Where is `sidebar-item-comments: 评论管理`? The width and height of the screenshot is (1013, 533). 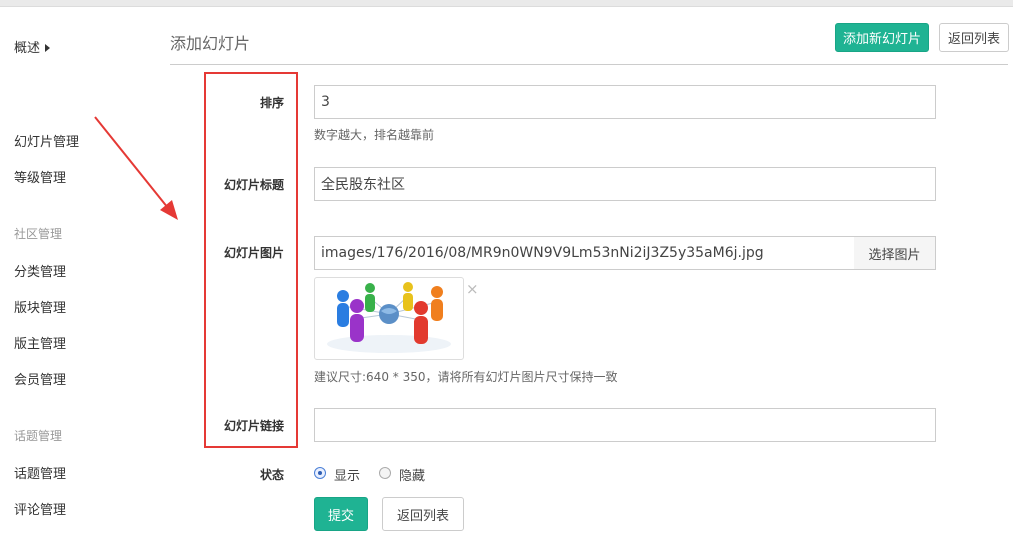 sidebar-item-comments: 评论管理 is located at coordinates (40, 508).